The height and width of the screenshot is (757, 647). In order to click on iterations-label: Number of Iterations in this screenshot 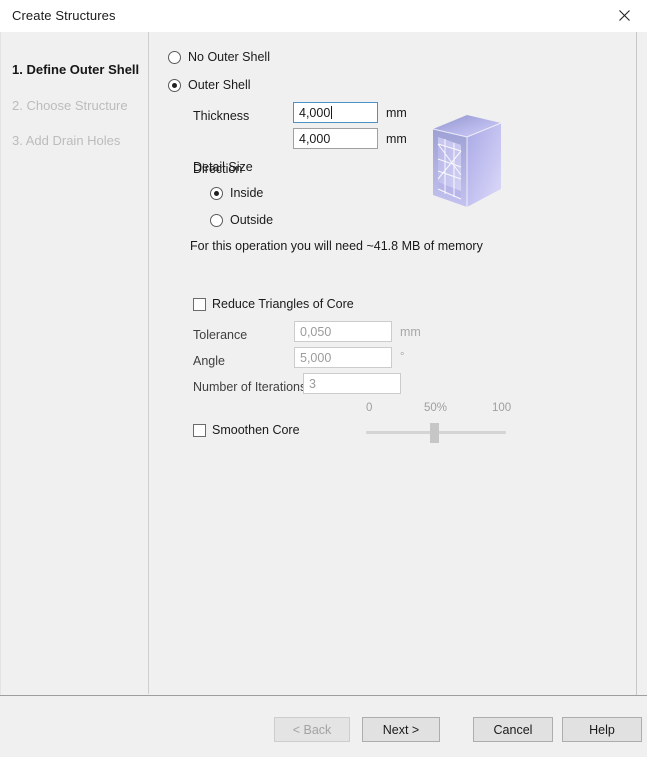, I will do `click(250, 387)`.